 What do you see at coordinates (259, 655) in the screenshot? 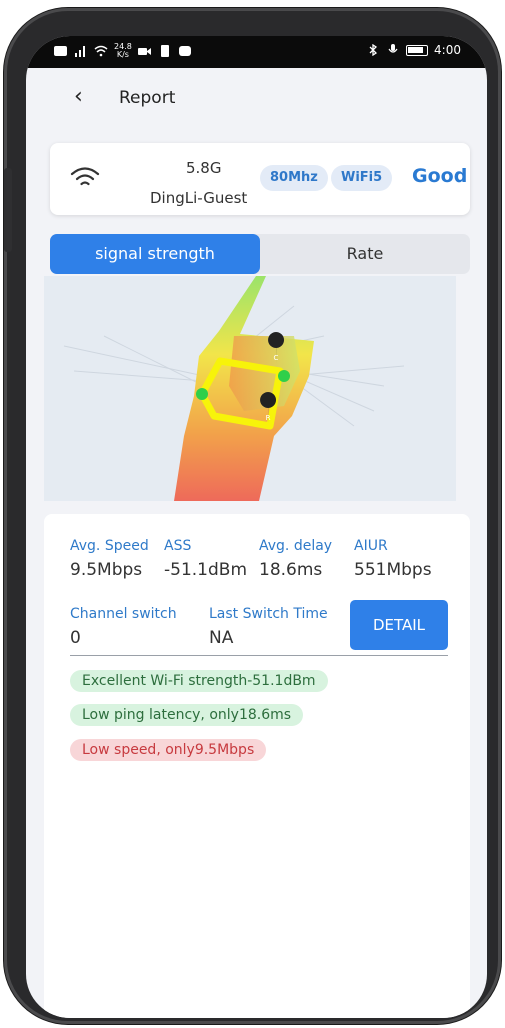
I see `divider` at bounding box center [259, 655].